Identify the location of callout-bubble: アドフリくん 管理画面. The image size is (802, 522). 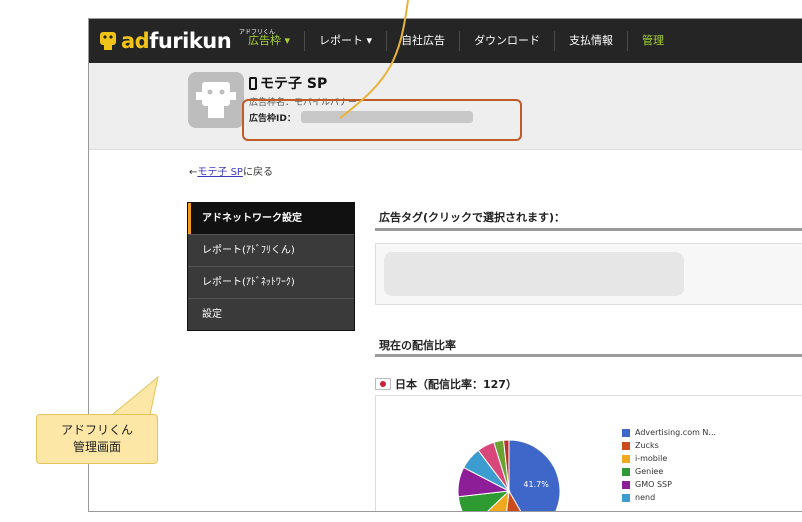
(97, 439).